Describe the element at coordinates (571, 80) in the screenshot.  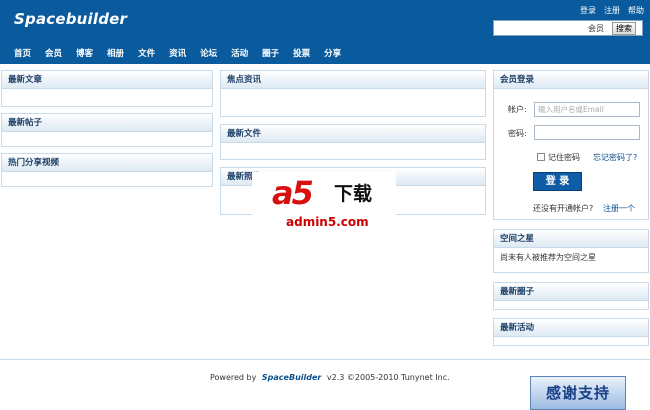
I see `panel-title: 会员登录` at that location.